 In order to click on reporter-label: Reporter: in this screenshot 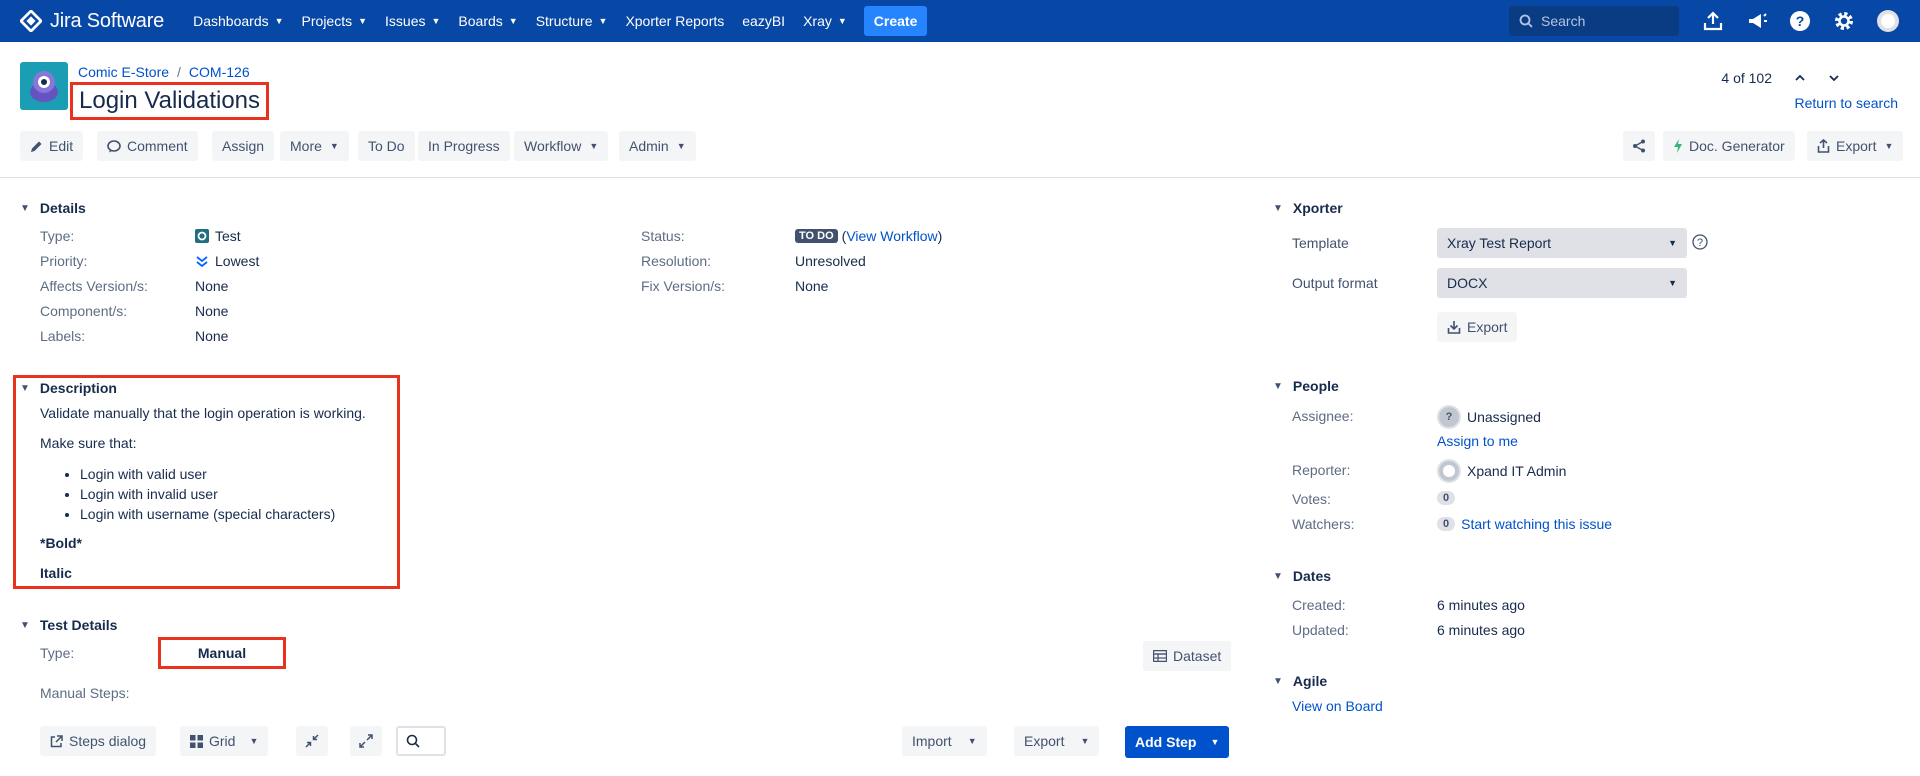, I will do `click(1321, 470)`.